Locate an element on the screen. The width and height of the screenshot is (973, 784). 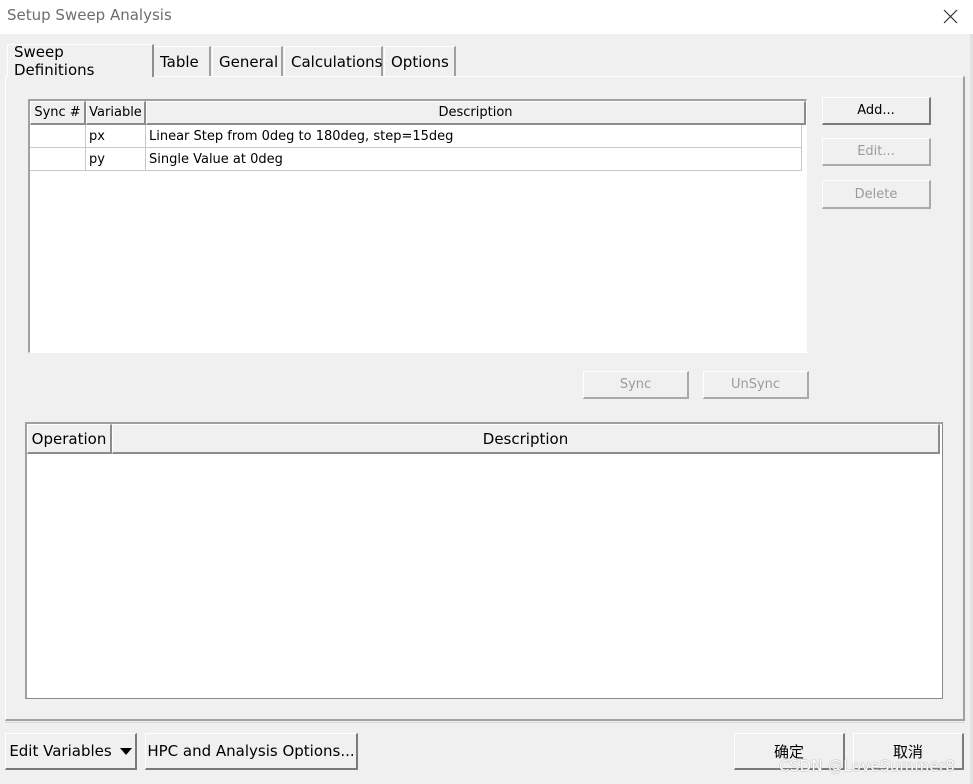
sync-button: Sync is located at coordinates (636, 385).